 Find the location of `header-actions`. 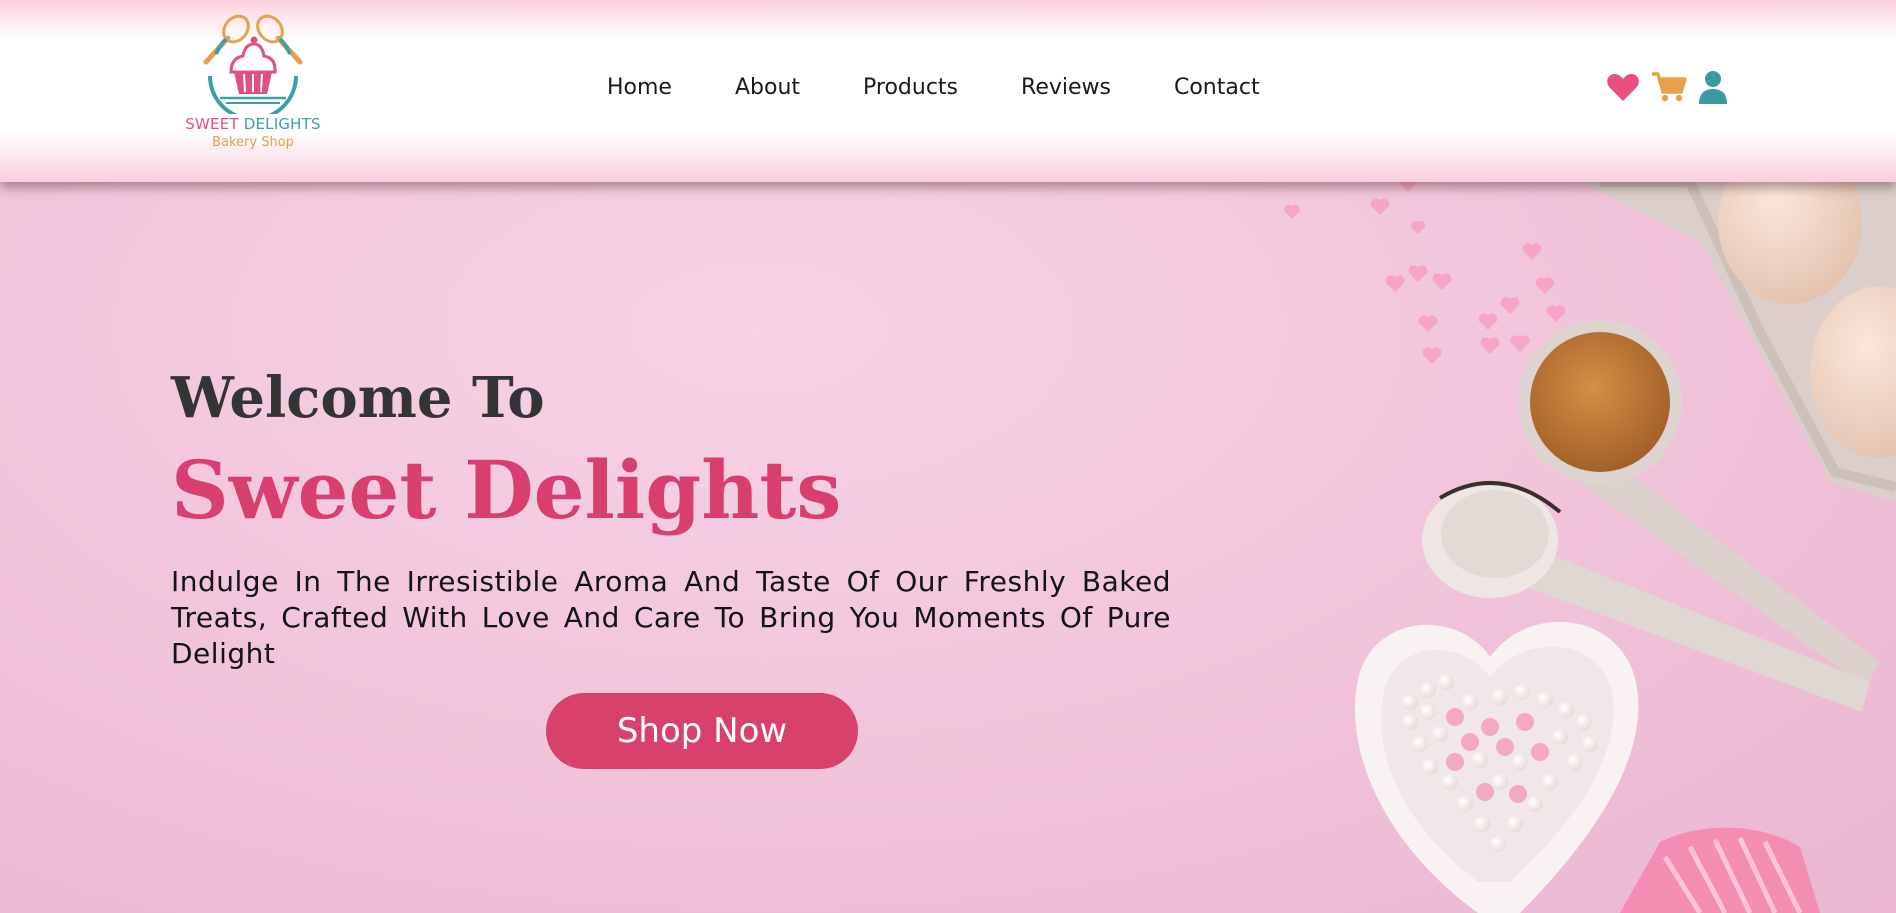

header-actions is located at coordinates (1667, 87).